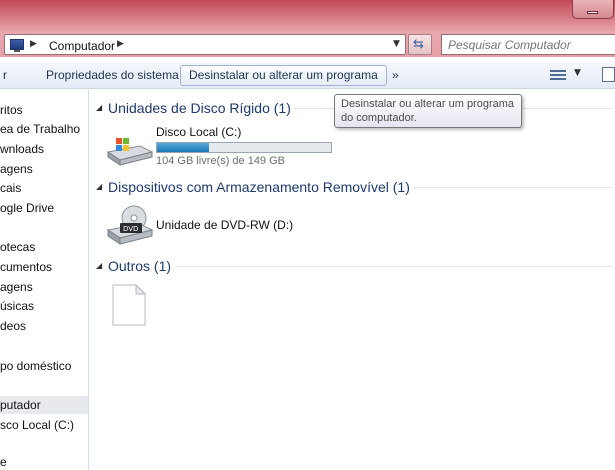  I want to click on nav-item-favorites: ritos, so click(44, 110).